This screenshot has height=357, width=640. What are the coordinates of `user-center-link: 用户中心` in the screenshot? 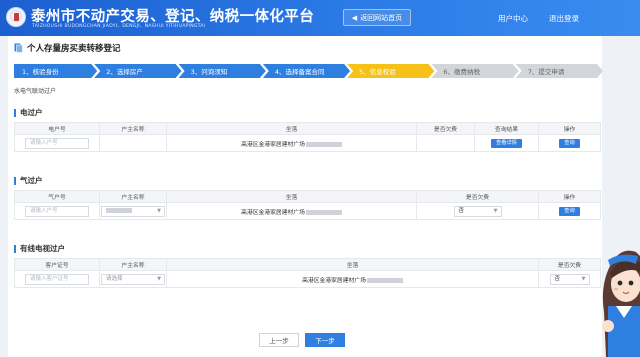 It's located at (513, 18).